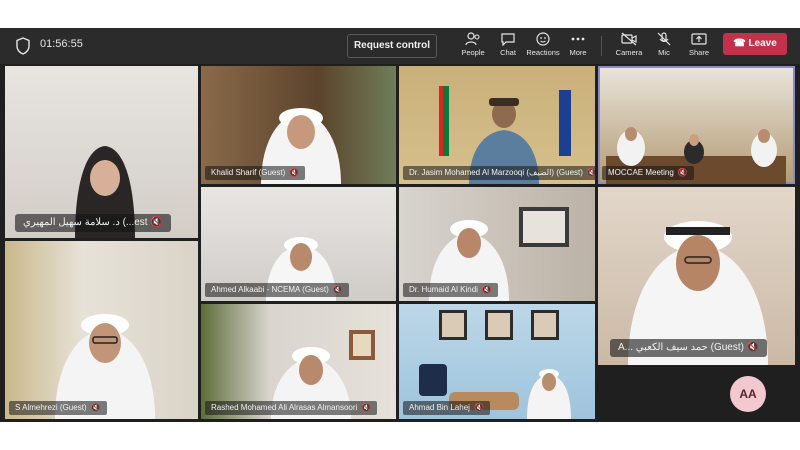  Describe the element at coordinates (497, 244) in the screenshot. I see `video-tile: Dr. Humaid Al Kindi 🔇` at that location.